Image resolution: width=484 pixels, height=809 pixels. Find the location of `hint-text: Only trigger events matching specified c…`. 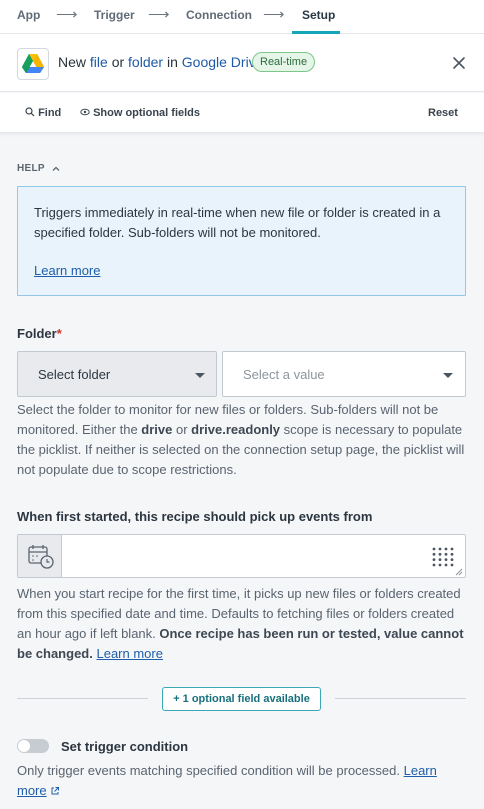

hint-text: Only trigger events matching specified c… is located at coordinates (208, 770).